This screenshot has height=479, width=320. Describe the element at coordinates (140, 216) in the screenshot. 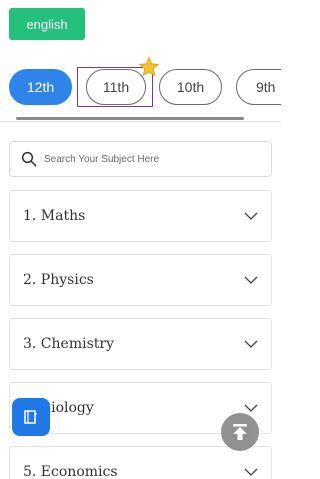

I see `subject-item-maths: 1. Maths` at that location.